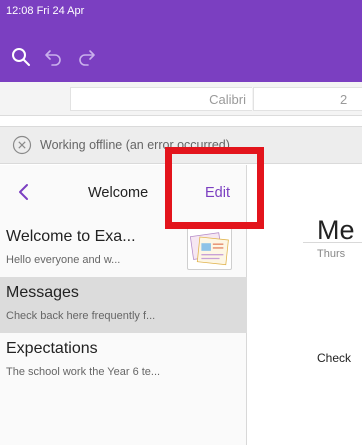 The height and width of the screenshot is (445, 362). Describe the element at coordinates (307, 99) in the screenshot. I see `font-size-field: 2` at that location.